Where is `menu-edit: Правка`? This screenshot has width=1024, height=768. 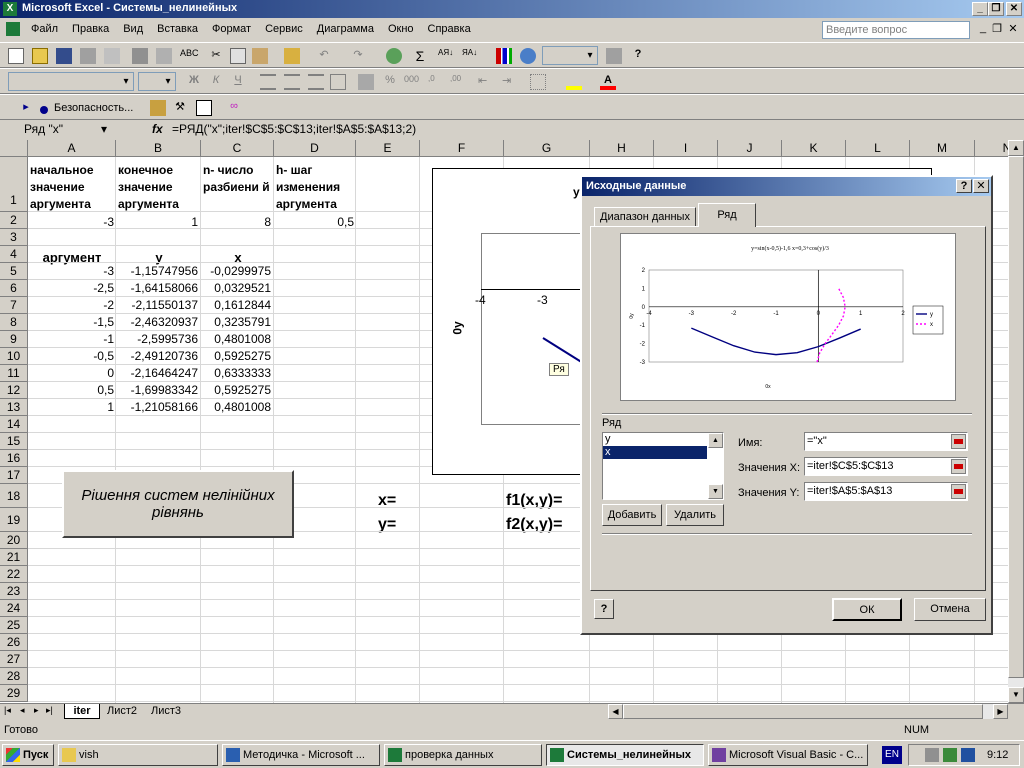
menu-edit: Правка is located at coordinates (90, 29).